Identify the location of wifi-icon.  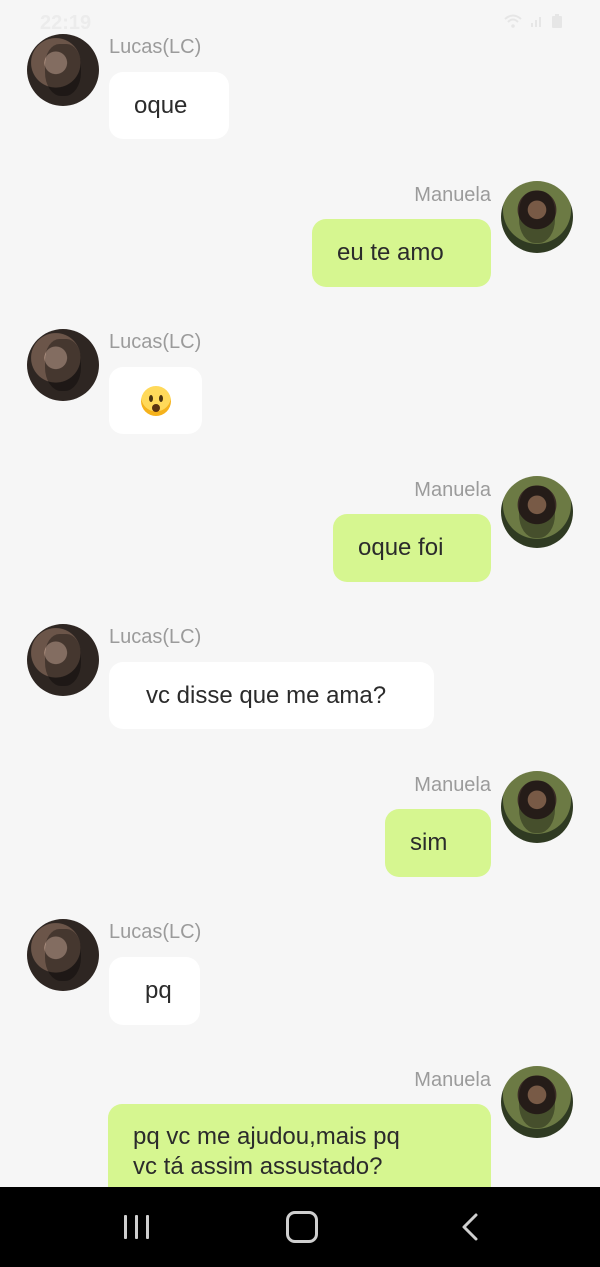
(513, 21).